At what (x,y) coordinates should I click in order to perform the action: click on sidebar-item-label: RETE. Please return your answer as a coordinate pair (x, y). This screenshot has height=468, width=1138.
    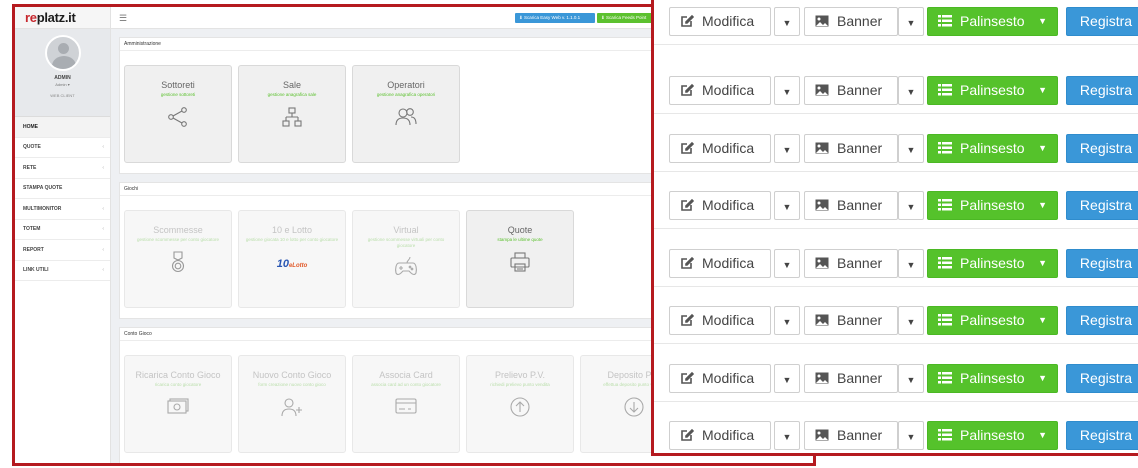
    Looking at the image, I should click on (30, 167).